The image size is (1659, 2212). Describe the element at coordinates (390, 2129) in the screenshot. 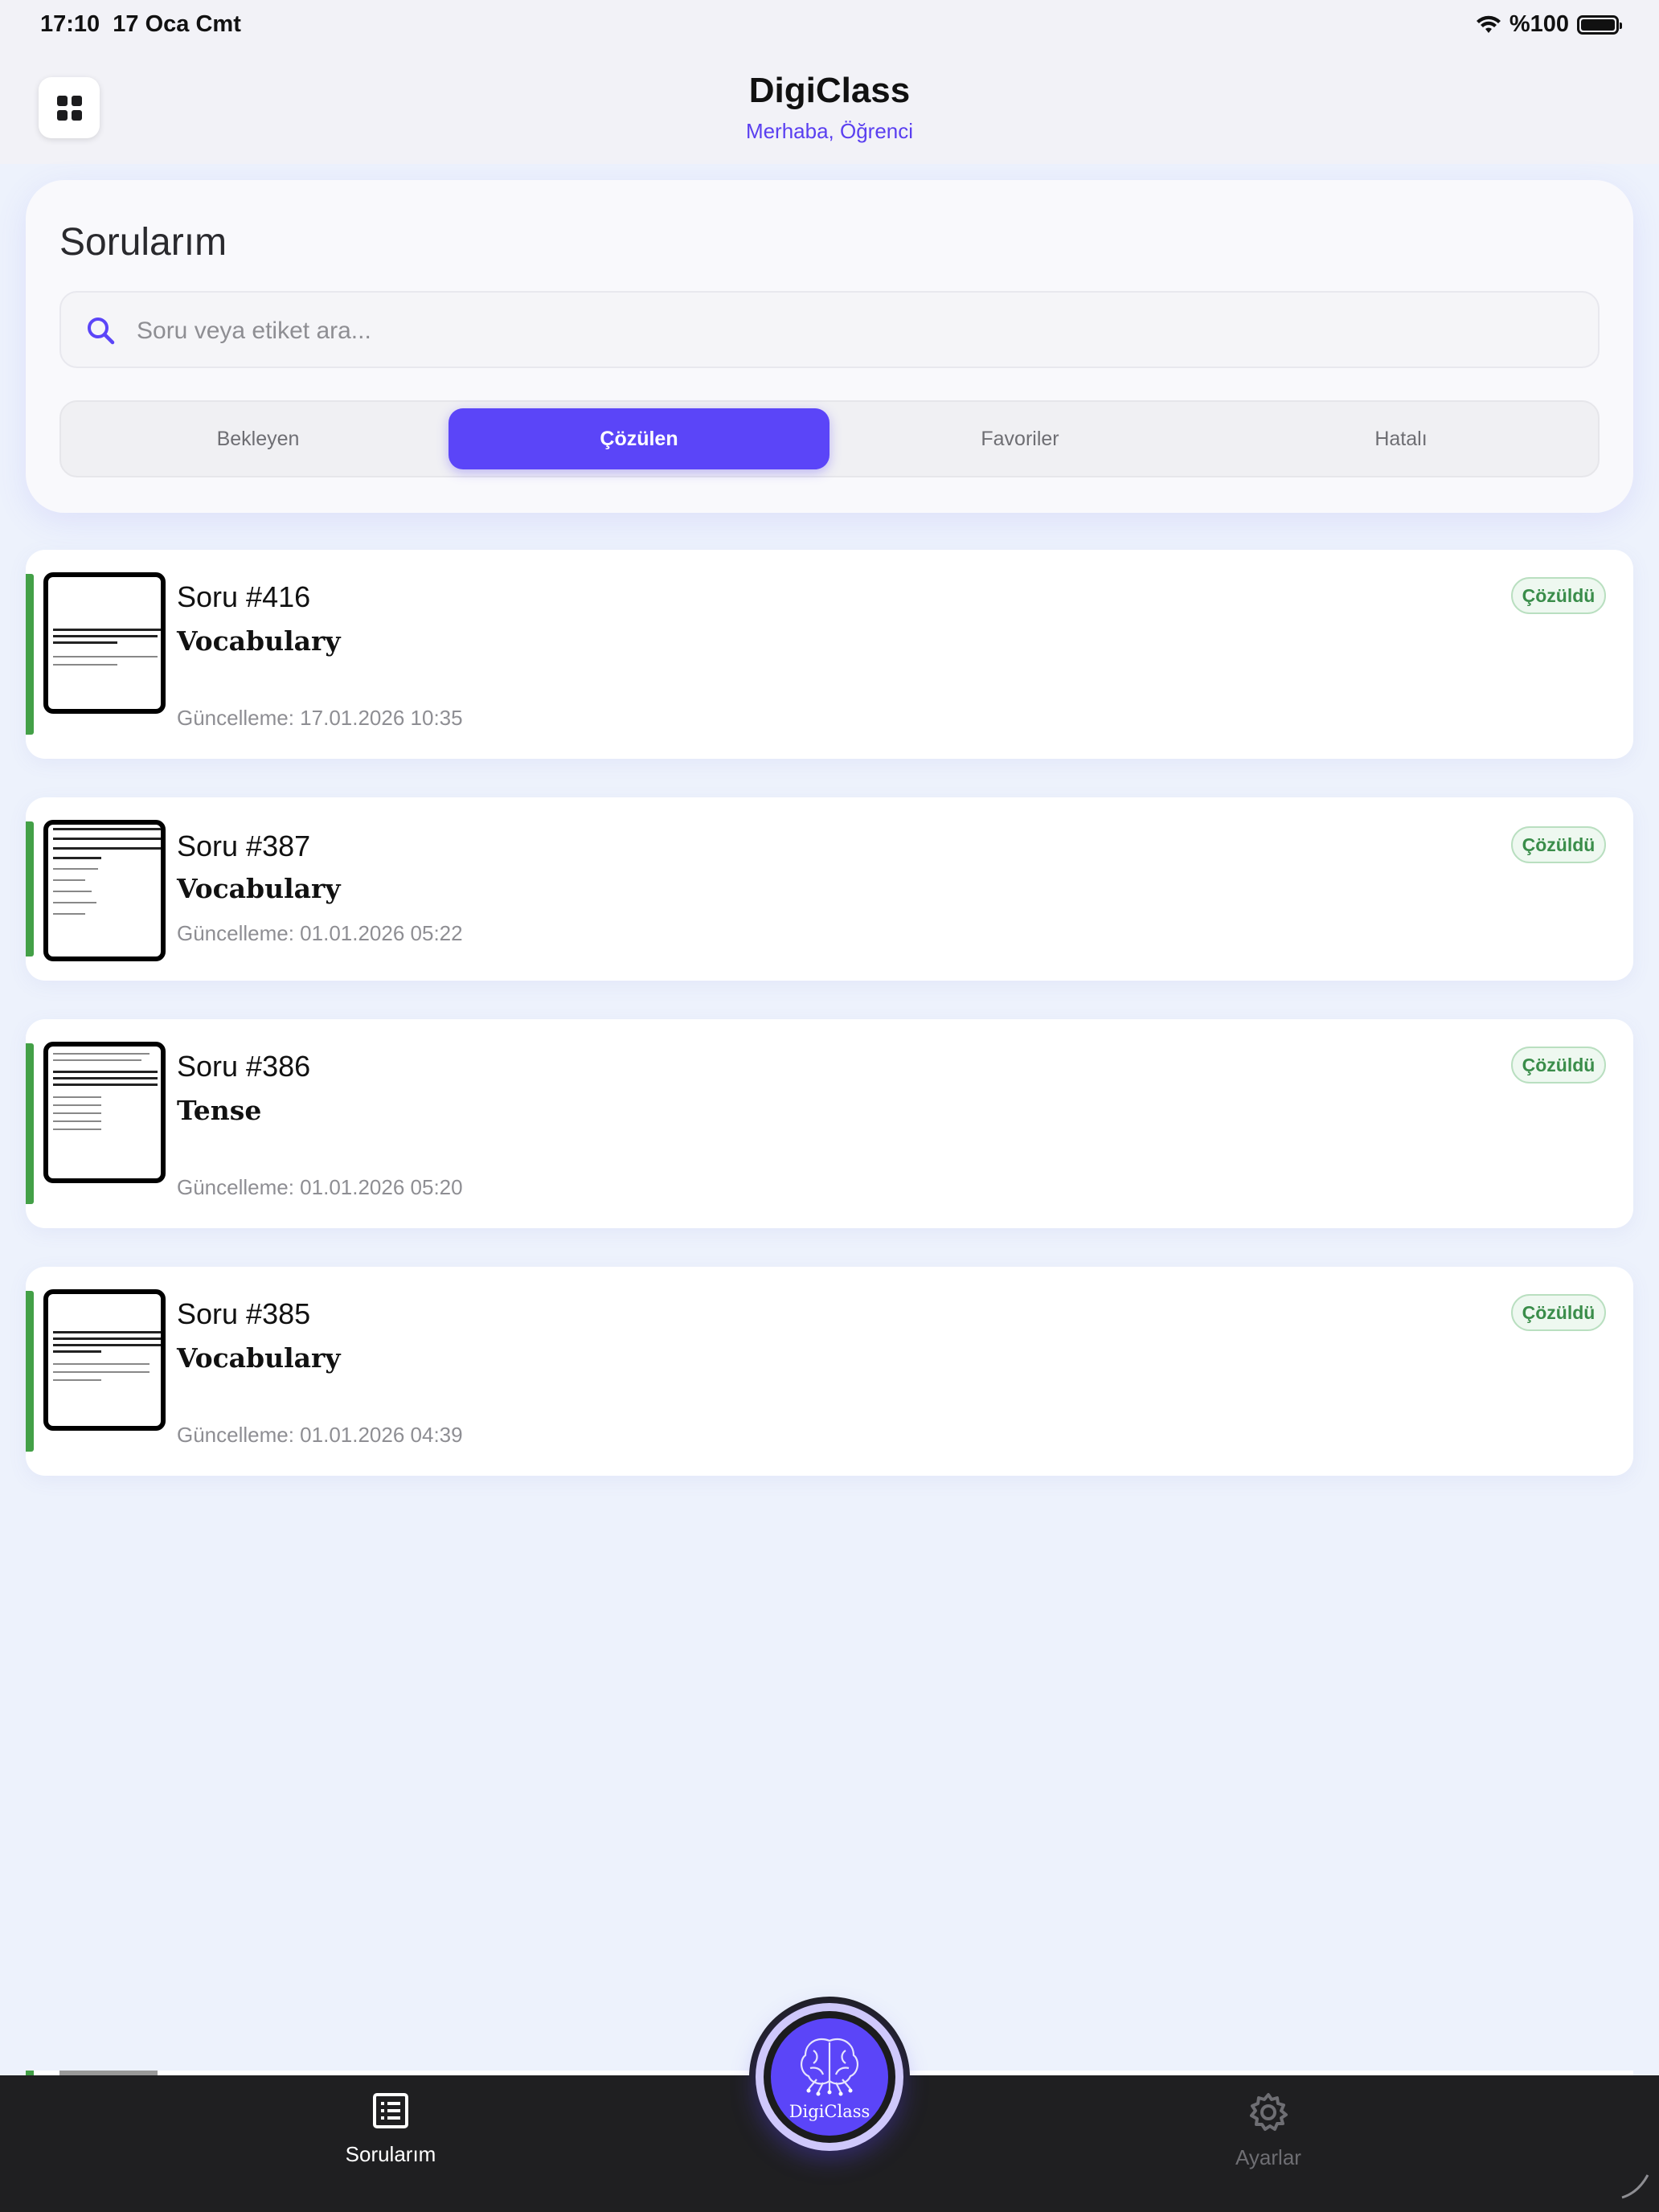

I see `nav-questions: Sorularım` at that location.